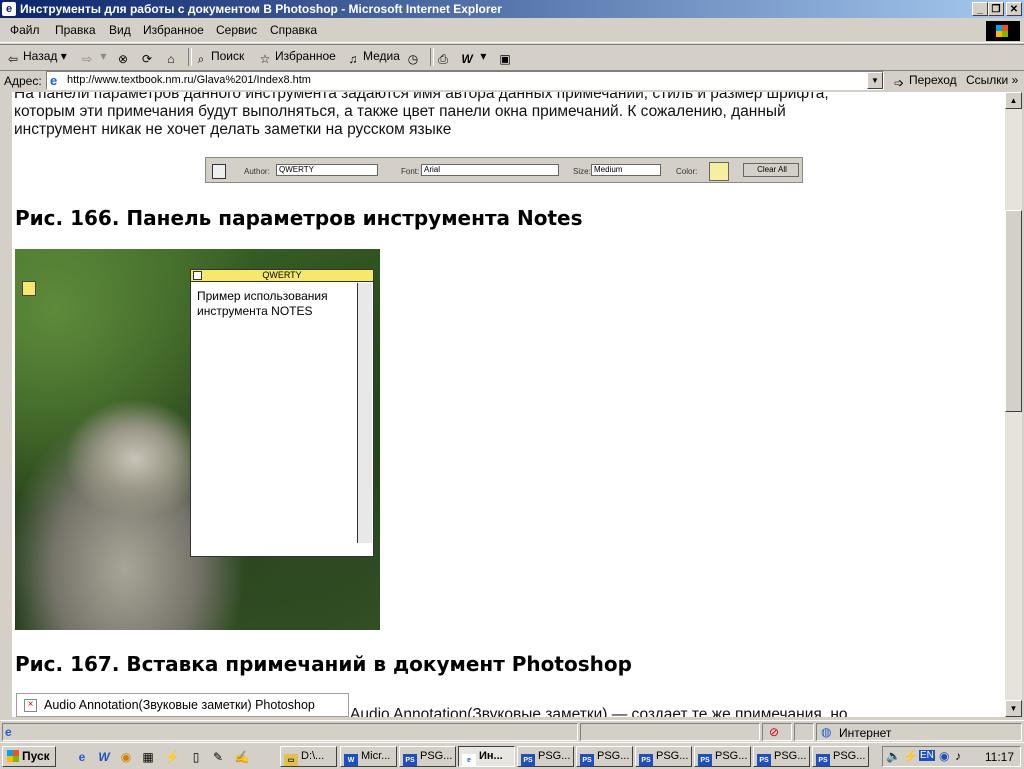  I want to click on author-label: Author:, so click(257, 171).